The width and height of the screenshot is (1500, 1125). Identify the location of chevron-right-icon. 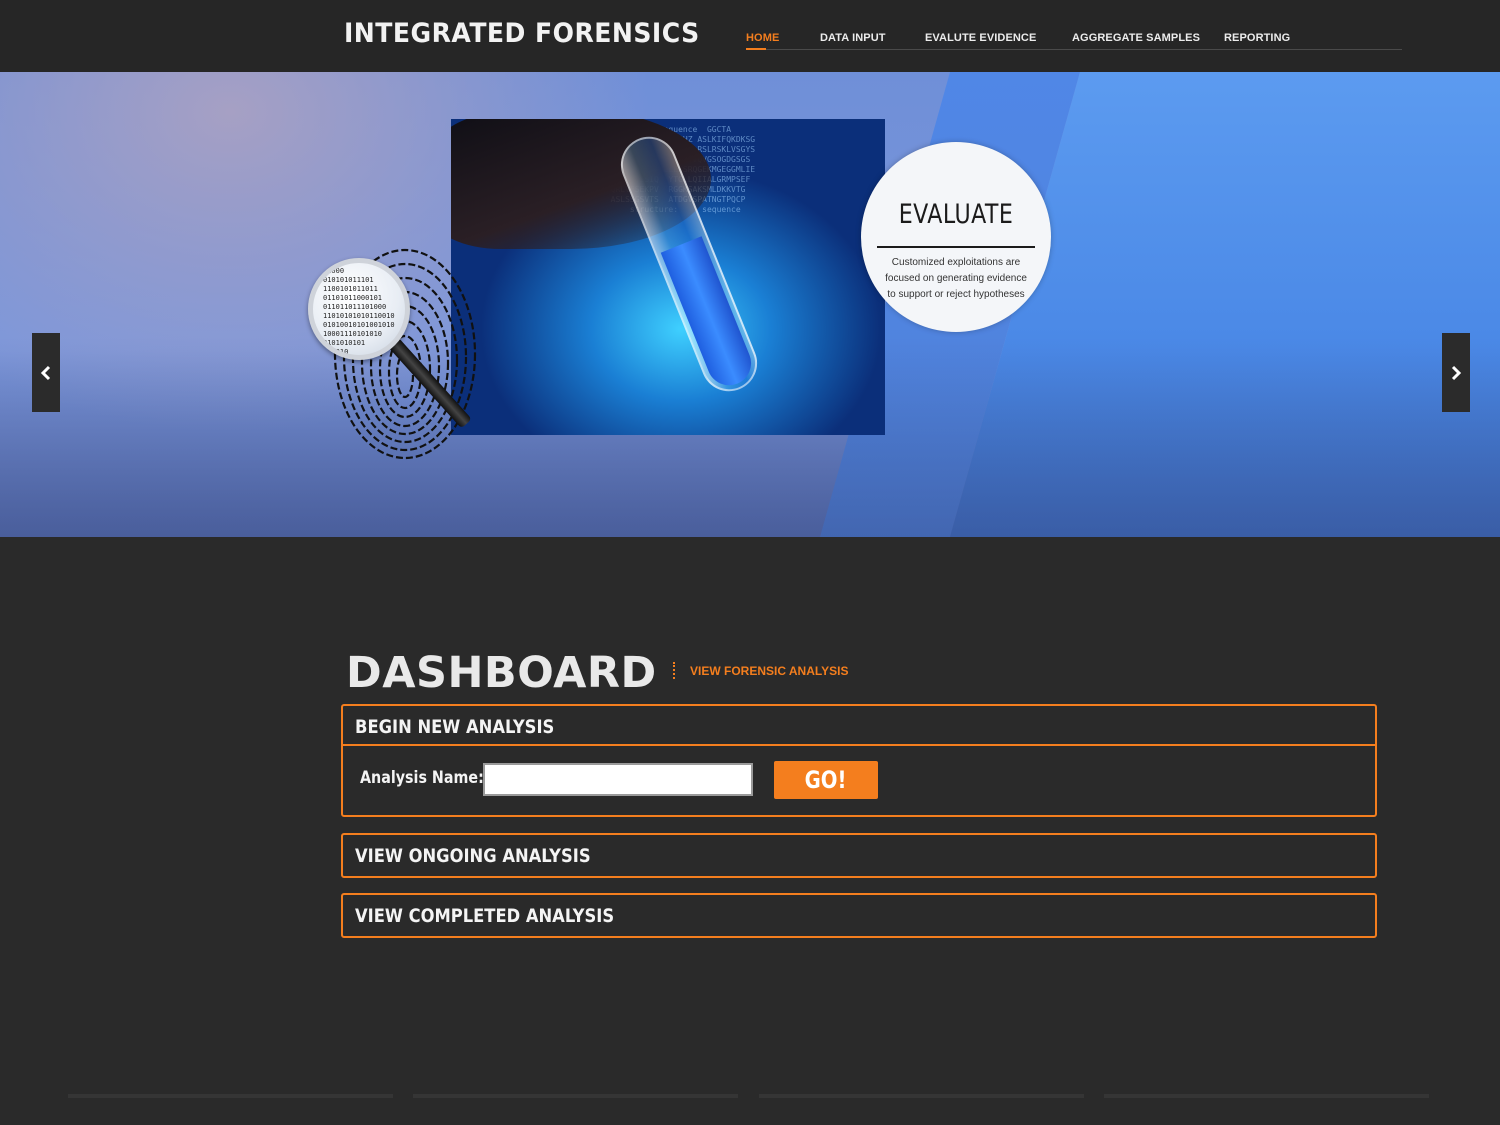
(1456, 373).